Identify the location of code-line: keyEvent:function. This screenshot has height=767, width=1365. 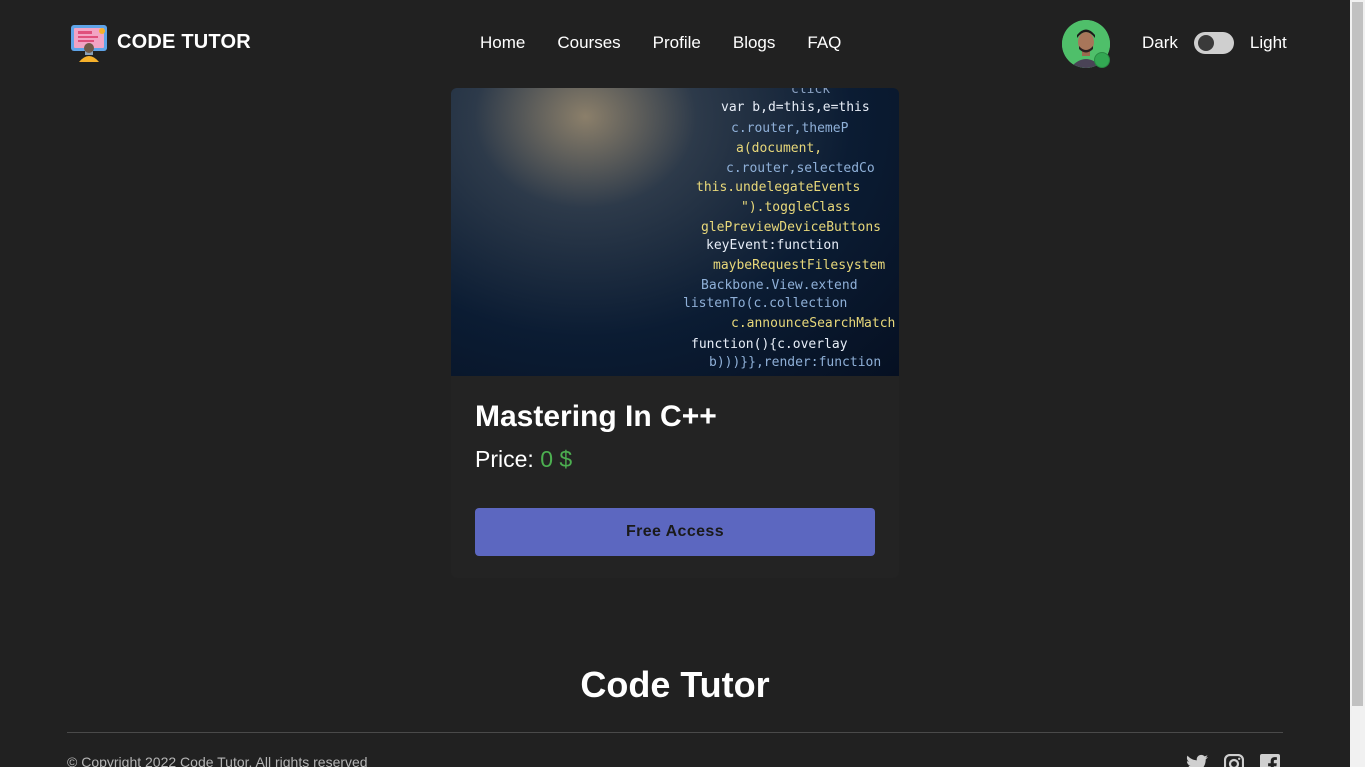
(773, 245).